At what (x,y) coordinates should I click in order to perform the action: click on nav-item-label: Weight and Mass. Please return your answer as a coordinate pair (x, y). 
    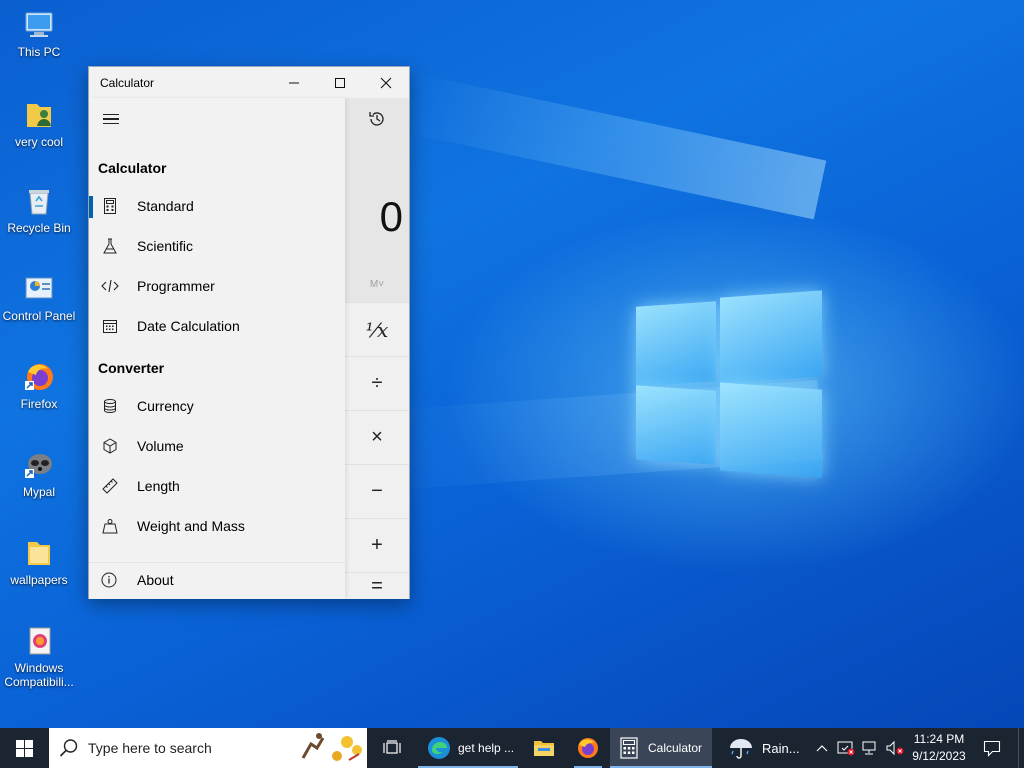
    Looking at the image, I should click on (191, 526).